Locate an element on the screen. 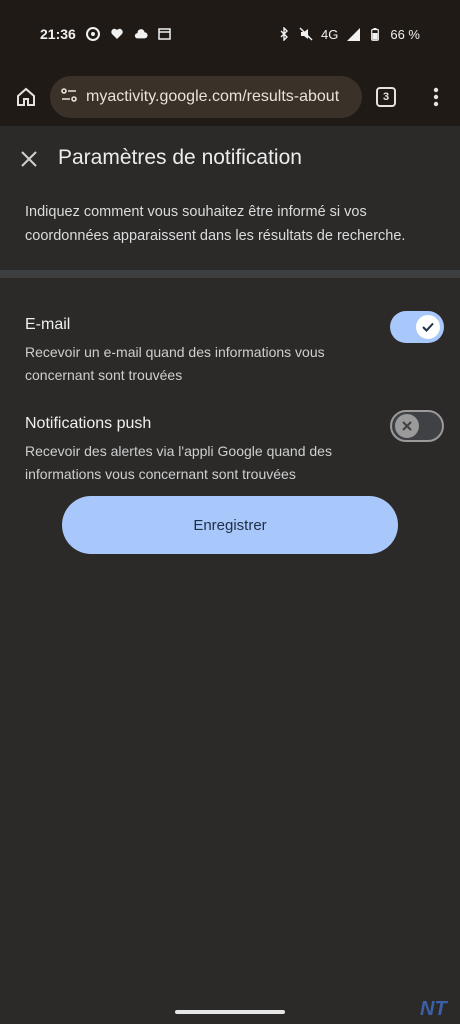  heart-link-icon is located at coordinates (117, 34).